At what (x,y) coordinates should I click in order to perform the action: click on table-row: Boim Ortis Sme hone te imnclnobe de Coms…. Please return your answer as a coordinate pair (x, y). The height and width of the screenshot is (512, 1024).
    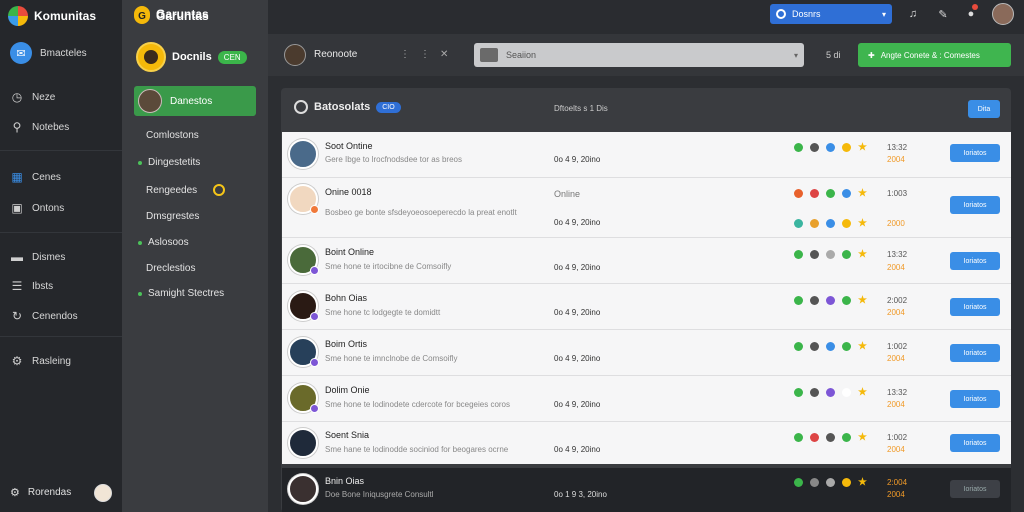
    Looking at the image, I should click on (646, 353).